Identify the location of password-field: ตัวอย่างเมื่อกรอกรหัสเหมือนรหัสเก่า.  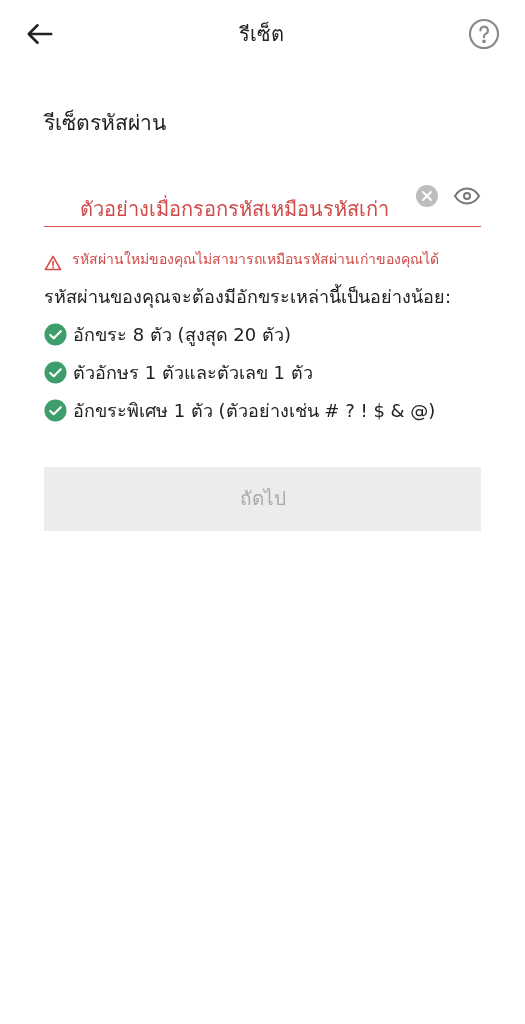
(262, 205).